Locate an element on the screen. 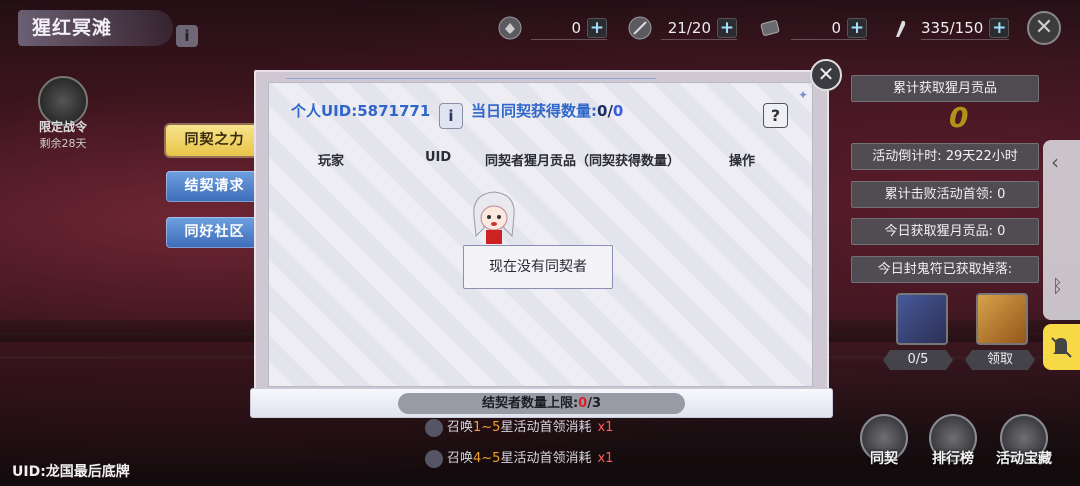 The width and height of the screenshot is (1080, 486). column-header-tribute: 同契者猩月贡品（同契获得数量） is located at coordinates (583, 161).